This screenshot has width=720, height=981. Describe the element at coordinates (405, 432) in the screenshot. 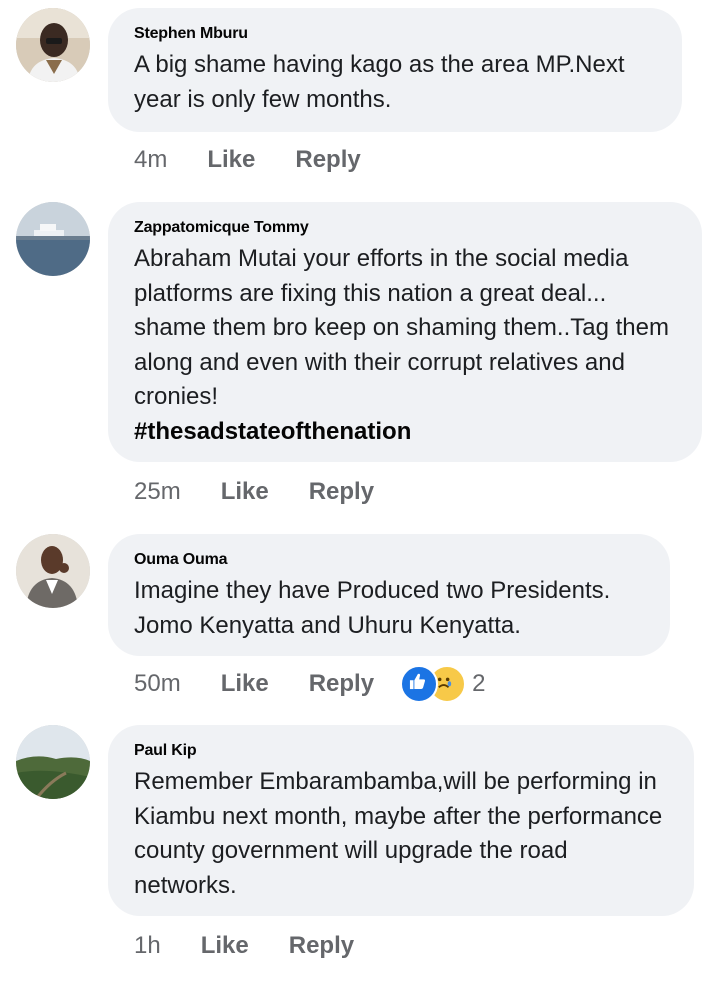

I see `hashtag-link: #thesadstateofthenation` at that location.